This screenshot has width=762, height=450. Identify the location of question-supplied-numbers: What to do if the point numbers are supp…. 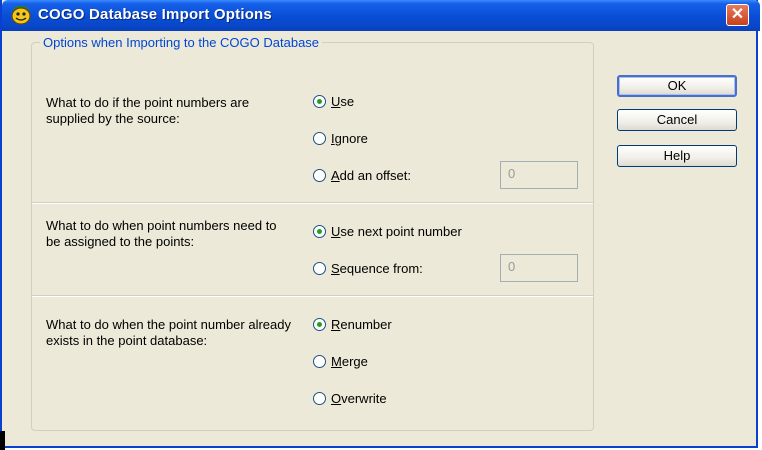
(148, 110).